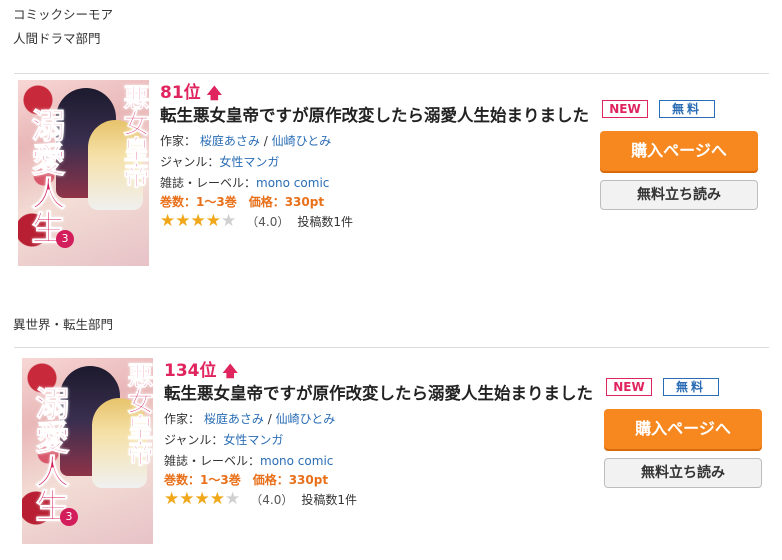 The image size is (782, 560). What do you see at coordinates (180, 93) in the screenshot?
I see `rank-value: 81位` at bounding box center [180, 93].